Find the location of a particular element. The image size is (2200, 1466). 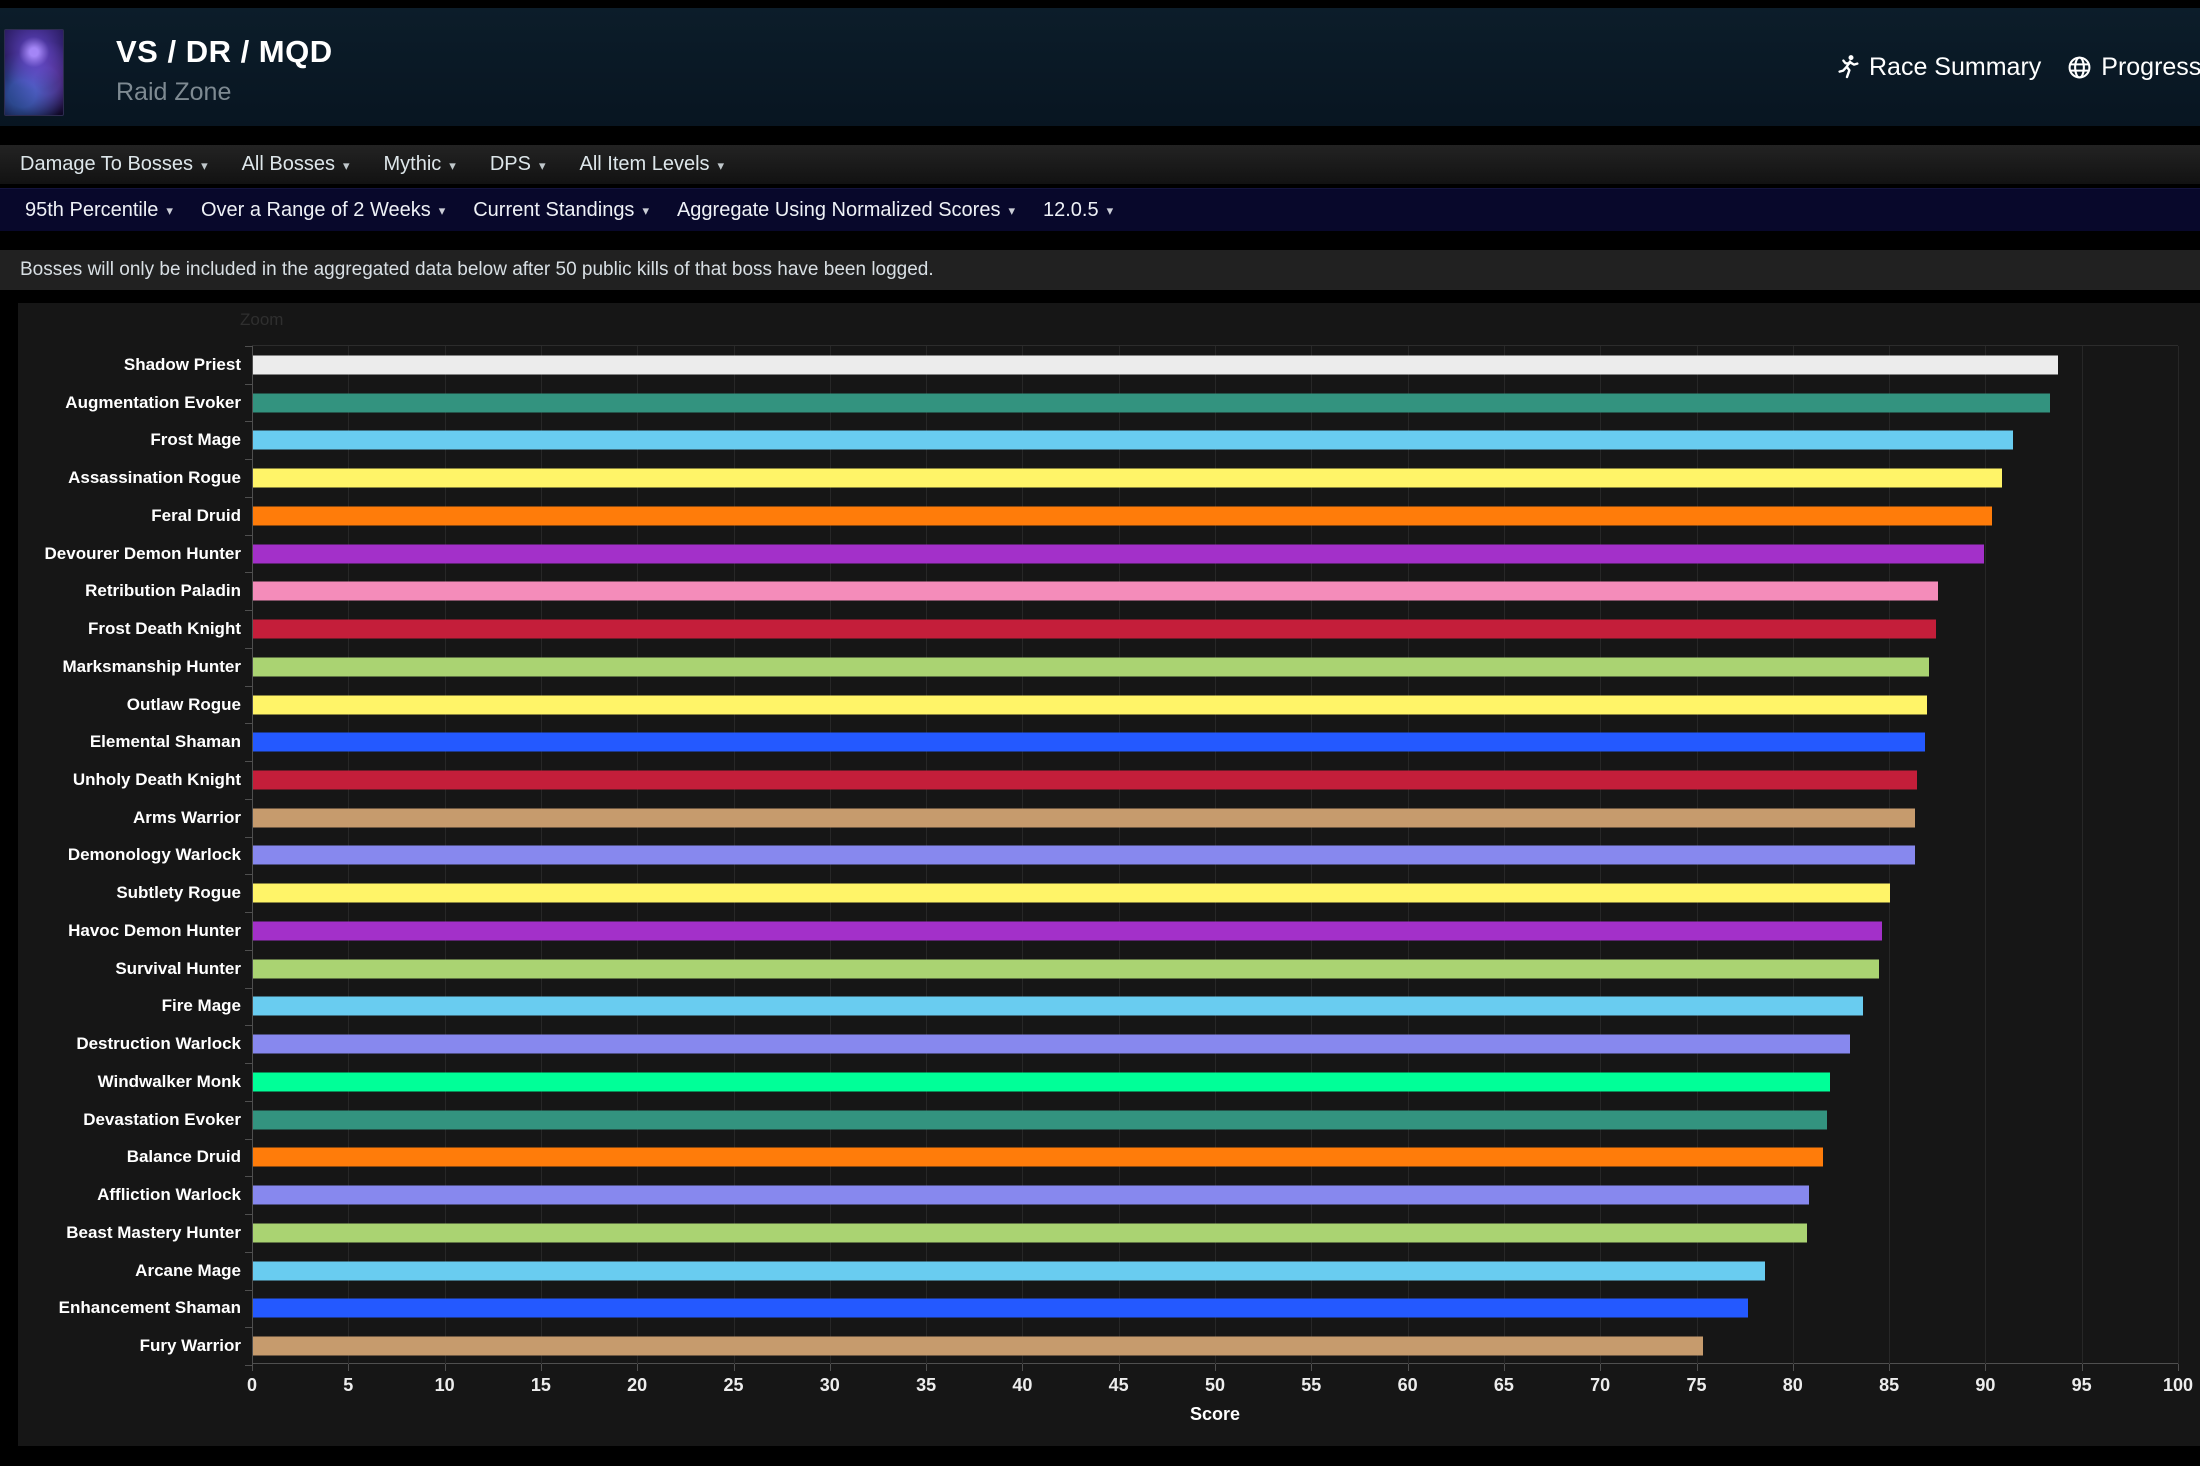

category-label: Subtlety Rogue is located at coordinates (178, 893).